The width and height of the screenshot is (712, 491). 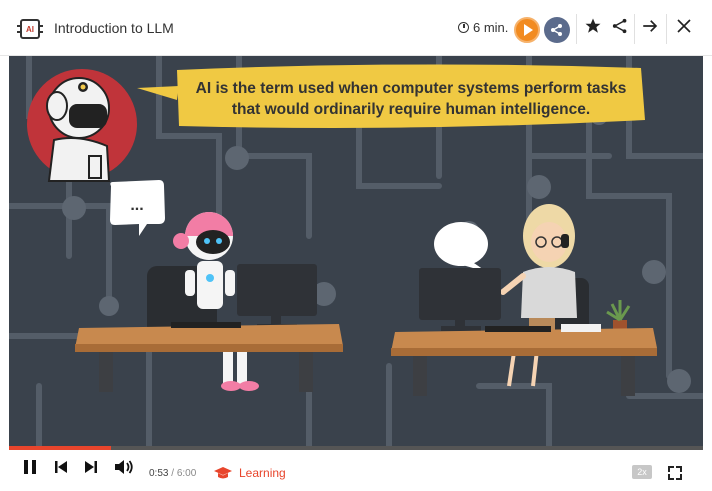 What do you see at coordinates (91, 467) in the screenshot?
I see `skip-next-icon` at bounding box center [91, 467].